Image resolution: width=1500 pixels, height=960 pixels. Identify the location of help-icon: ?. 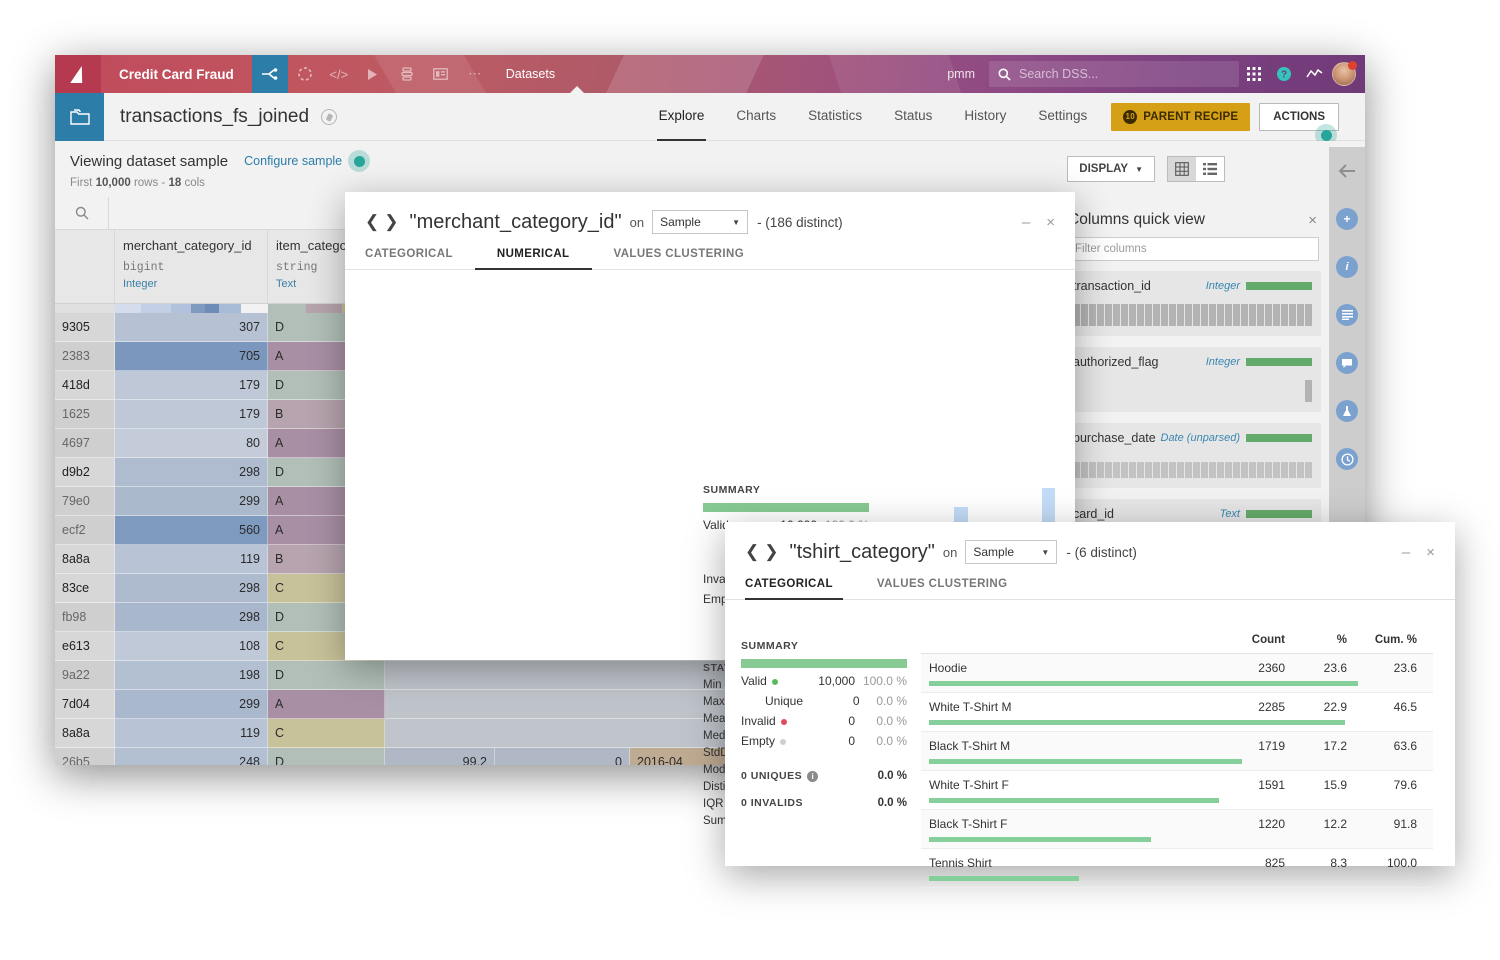
(1284, 74).